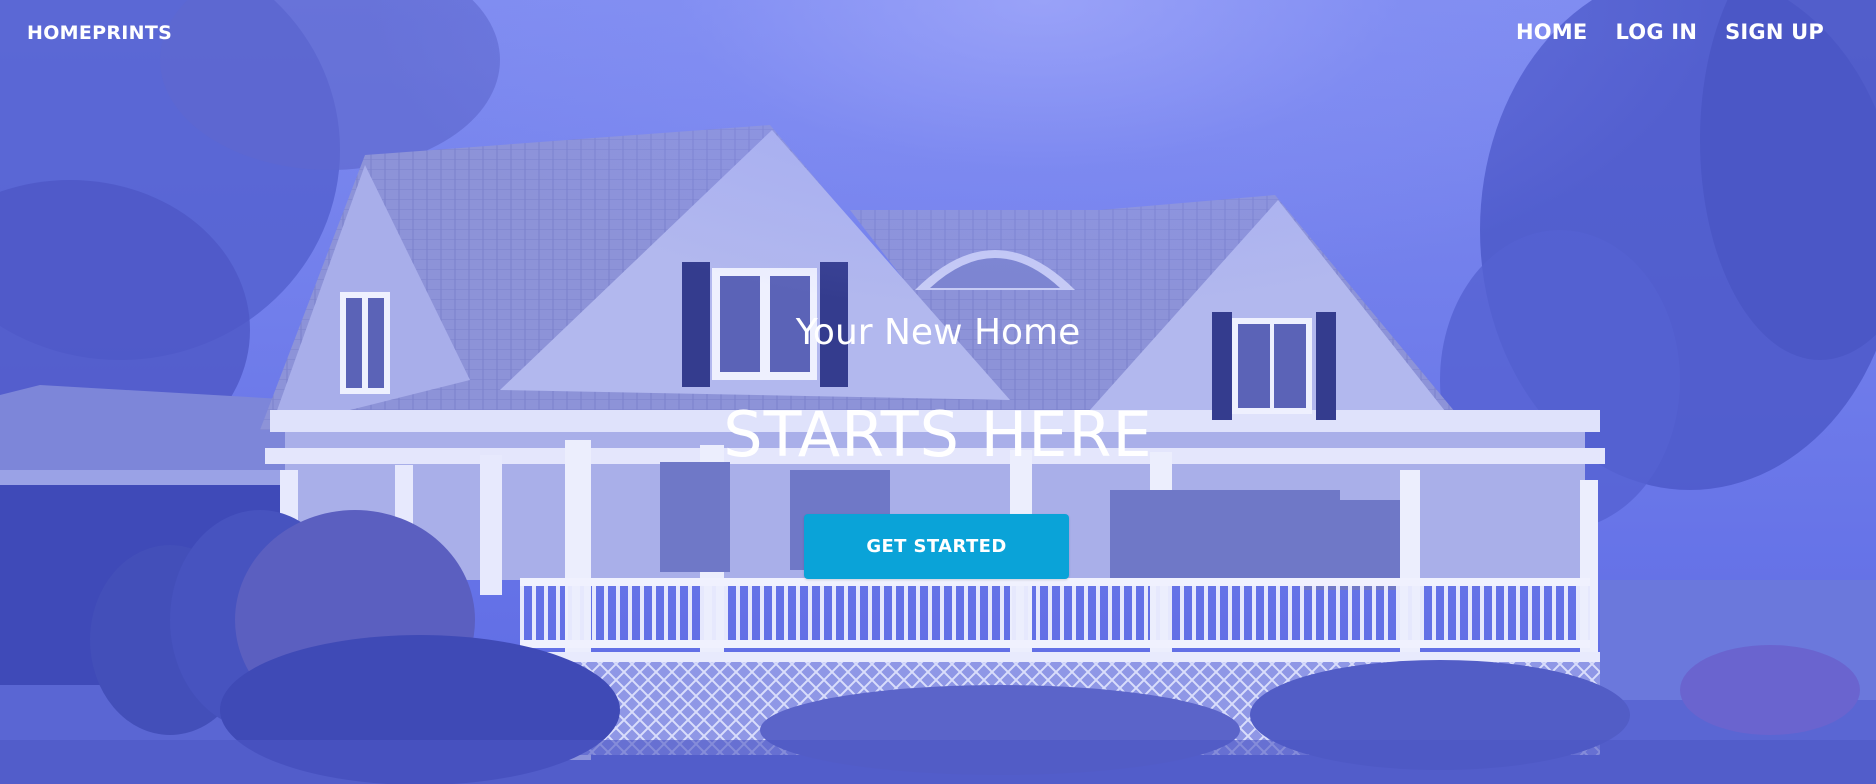 The image size is (1876, 784). Describe the element at coordinates (938, 332) in the screenshot. I see `hero-subtitle: Your New Home` at that location.